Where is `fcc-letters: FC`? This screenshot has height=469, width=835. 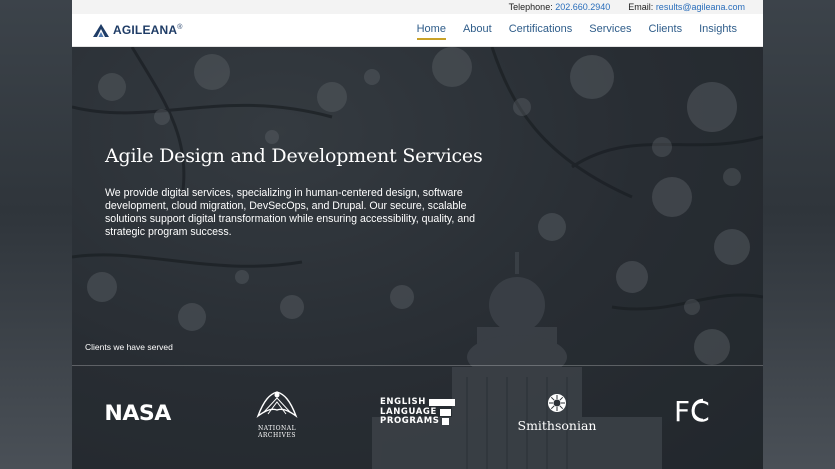 fcc-letters: FC is located at coordinates (692, 411).